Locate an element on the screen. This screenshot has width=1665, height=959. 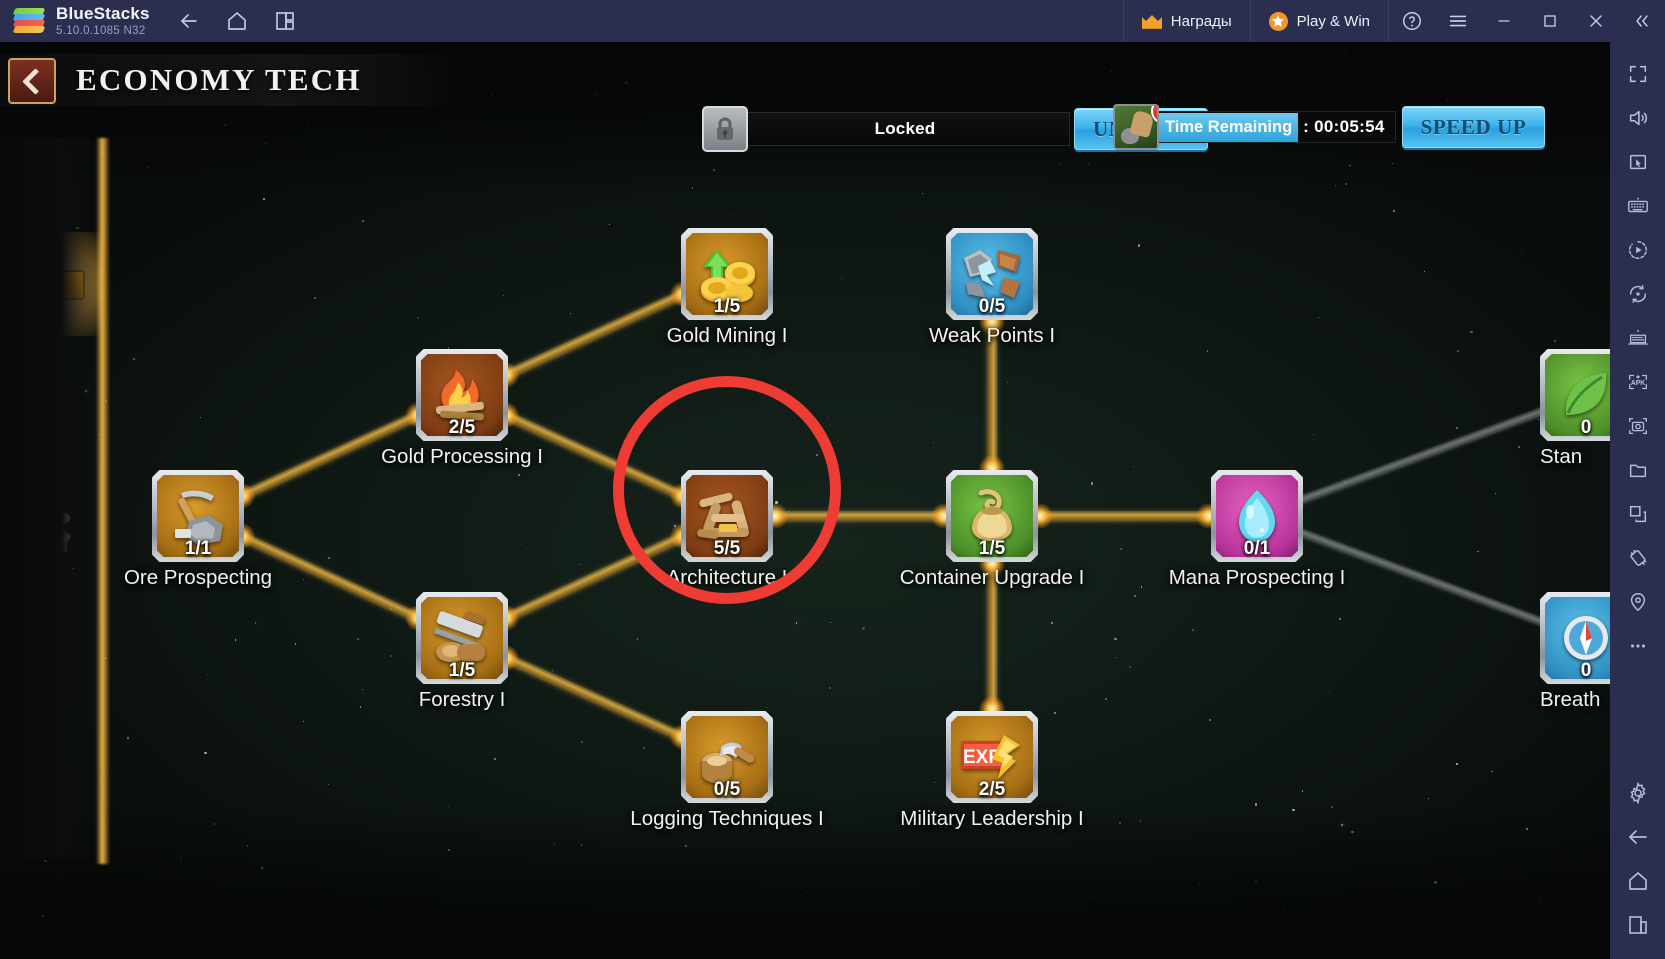
tech-node-standard-edge-node: 0 Stan is located at coordinates (1575, 408).